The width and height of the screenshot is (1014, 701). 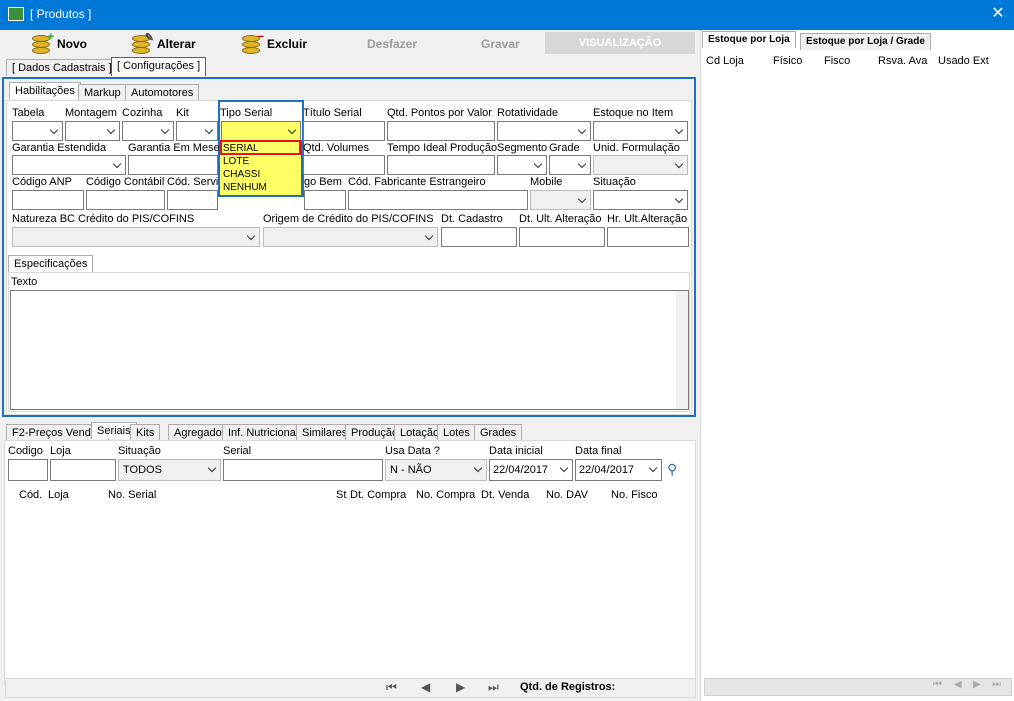 What do you see at coordinates (162, 92) in the screenshot?
I see `tab-automotores: Automotores` at bounding box center [162, 92].